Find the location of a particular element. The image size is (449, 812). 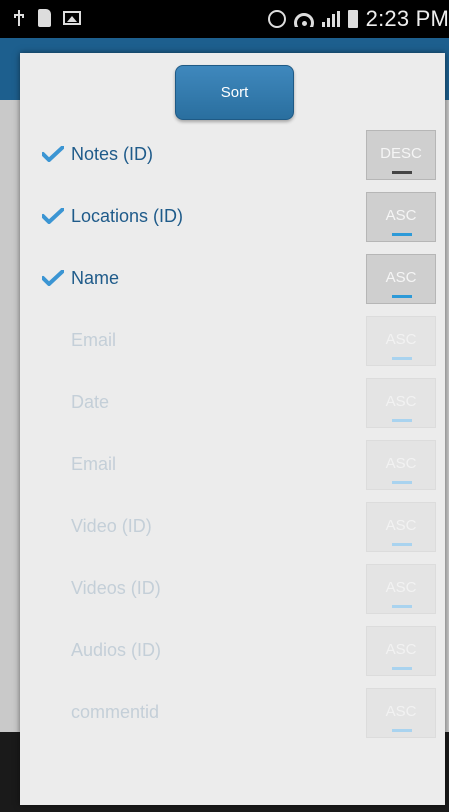

sort-field-row: Name ASC is located at coordinates (232, 279).